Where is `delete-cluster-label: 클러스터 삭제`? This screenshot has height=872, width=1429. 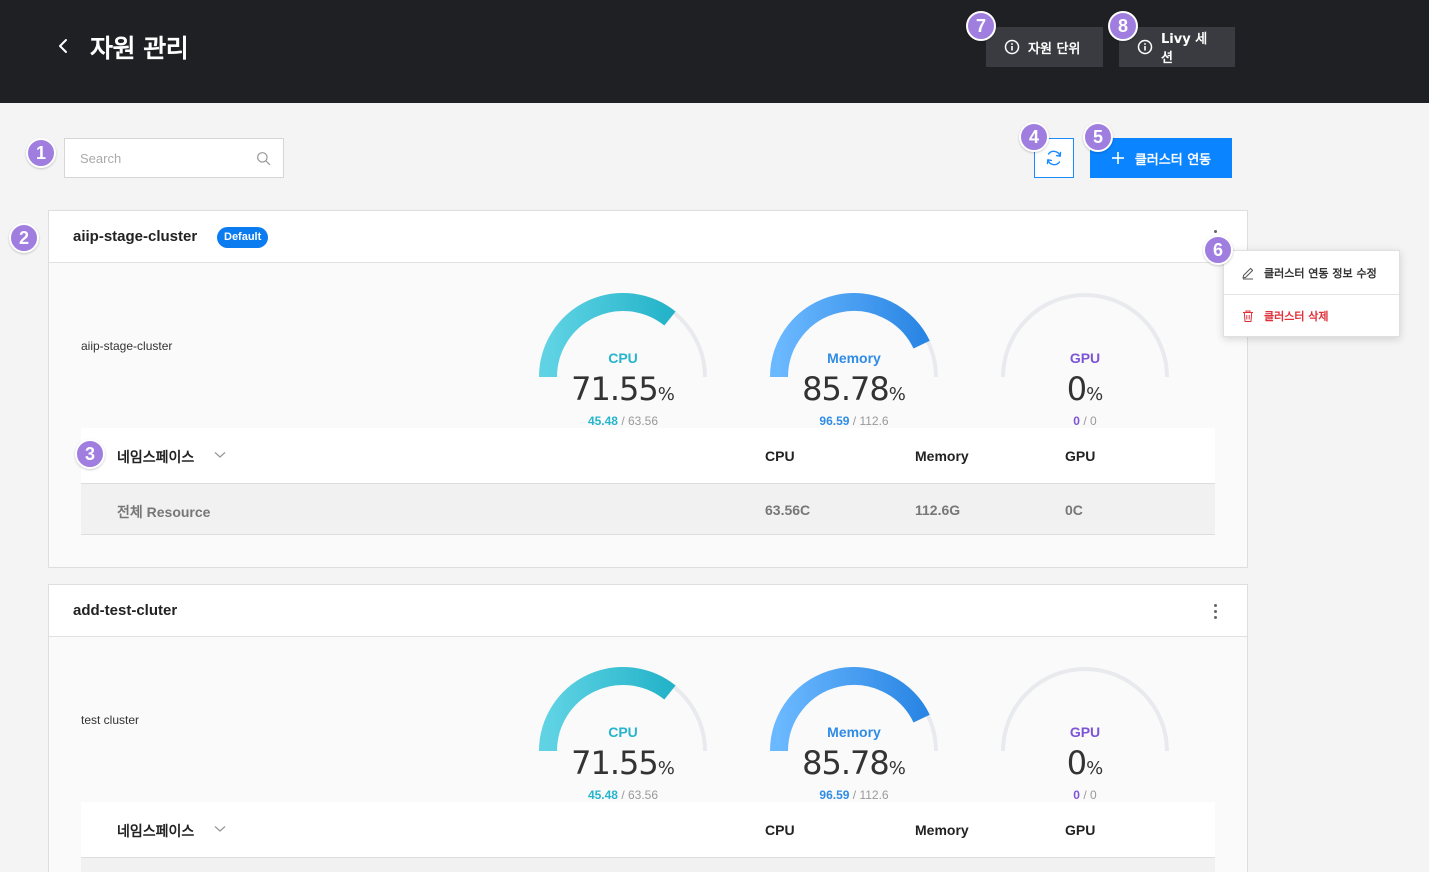
delete-cluster-label: 클러스터 삭제 is located at coordinates (1296, 316).